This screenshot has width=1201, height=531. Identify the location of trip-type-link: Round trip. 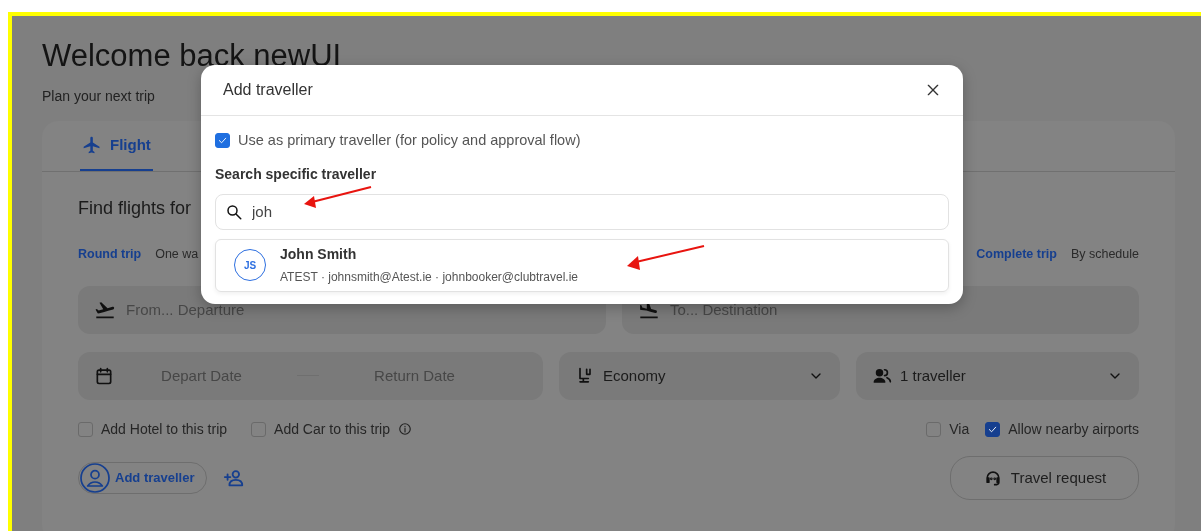
(110, 254).